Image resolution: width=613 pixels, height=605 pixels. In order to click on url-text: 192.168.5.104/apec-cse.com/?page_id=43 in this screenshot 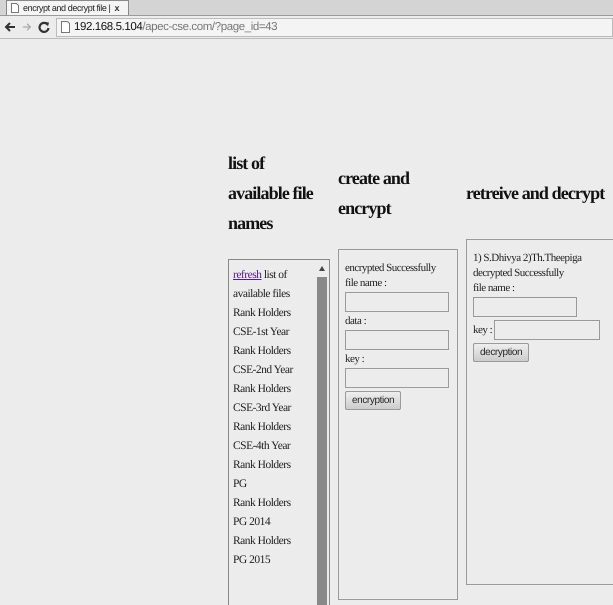, I will do `click(176, 27)`.